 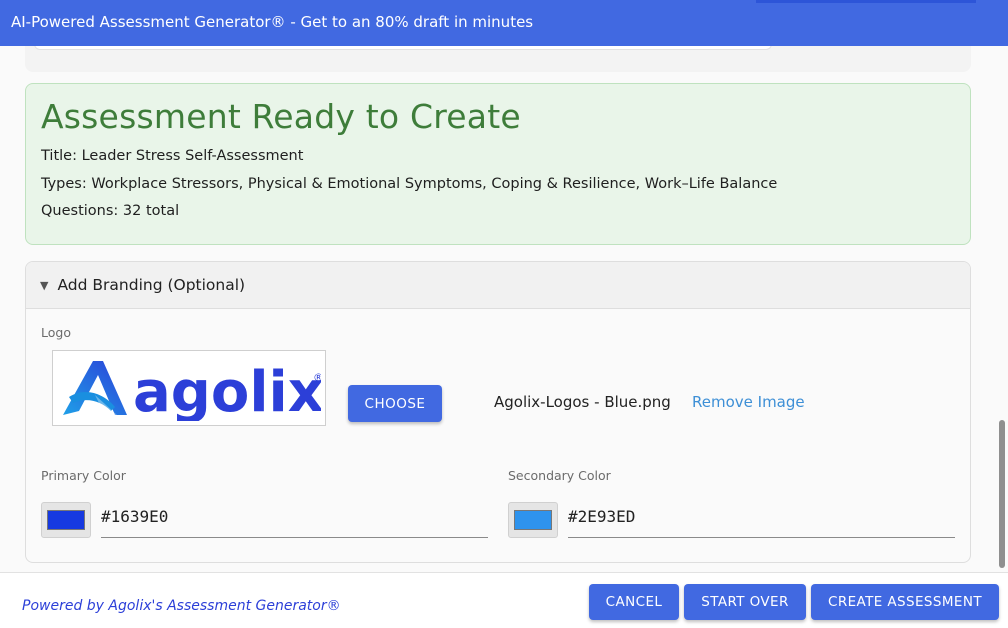 I want to click on logo-registered-mark: ®, so click(x=317, y=377).